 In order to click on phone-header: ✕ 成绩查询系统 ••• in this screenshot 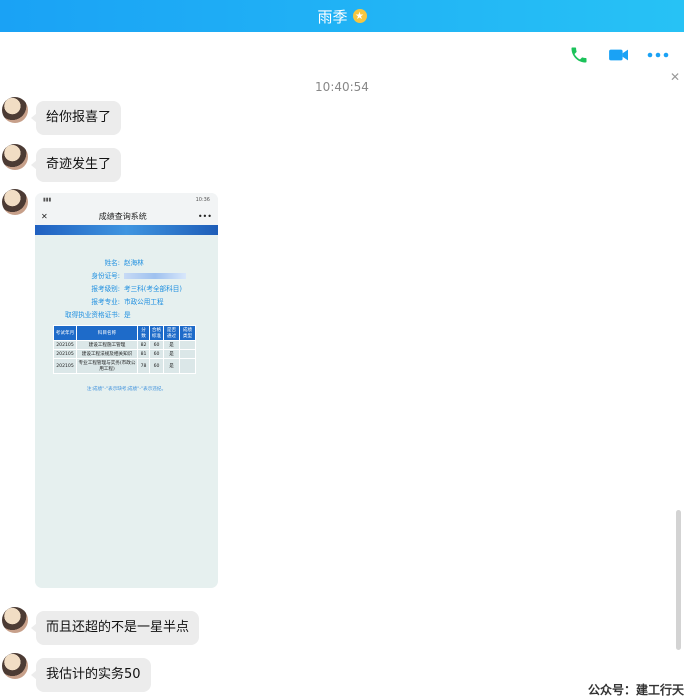, I will do `click(126, 216)`.